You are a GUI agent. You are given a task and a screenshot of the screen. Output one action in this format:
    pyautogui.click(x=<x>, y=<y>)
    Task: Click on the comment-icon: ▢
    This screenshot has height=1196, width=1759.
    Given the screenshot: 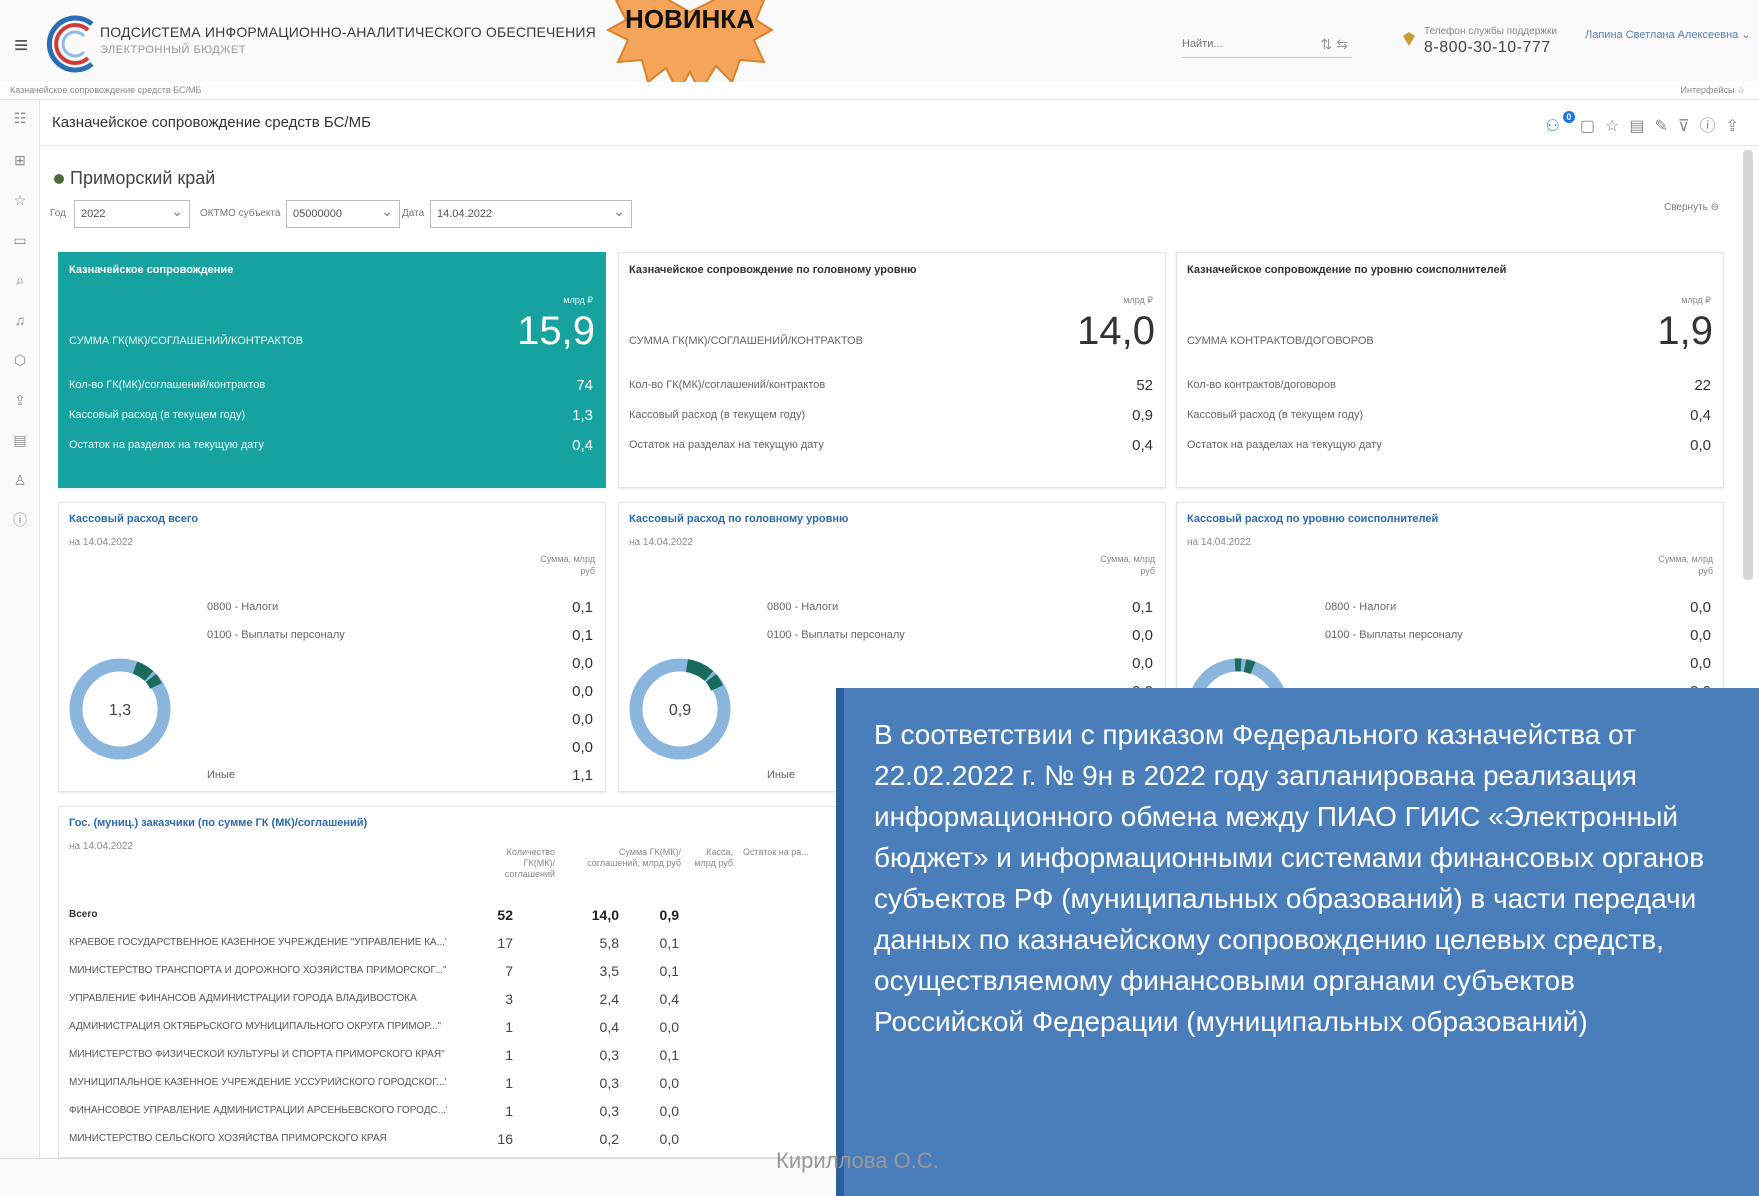 What is the action you would take?
    pyautogui.click(x=1592, y=126)
    